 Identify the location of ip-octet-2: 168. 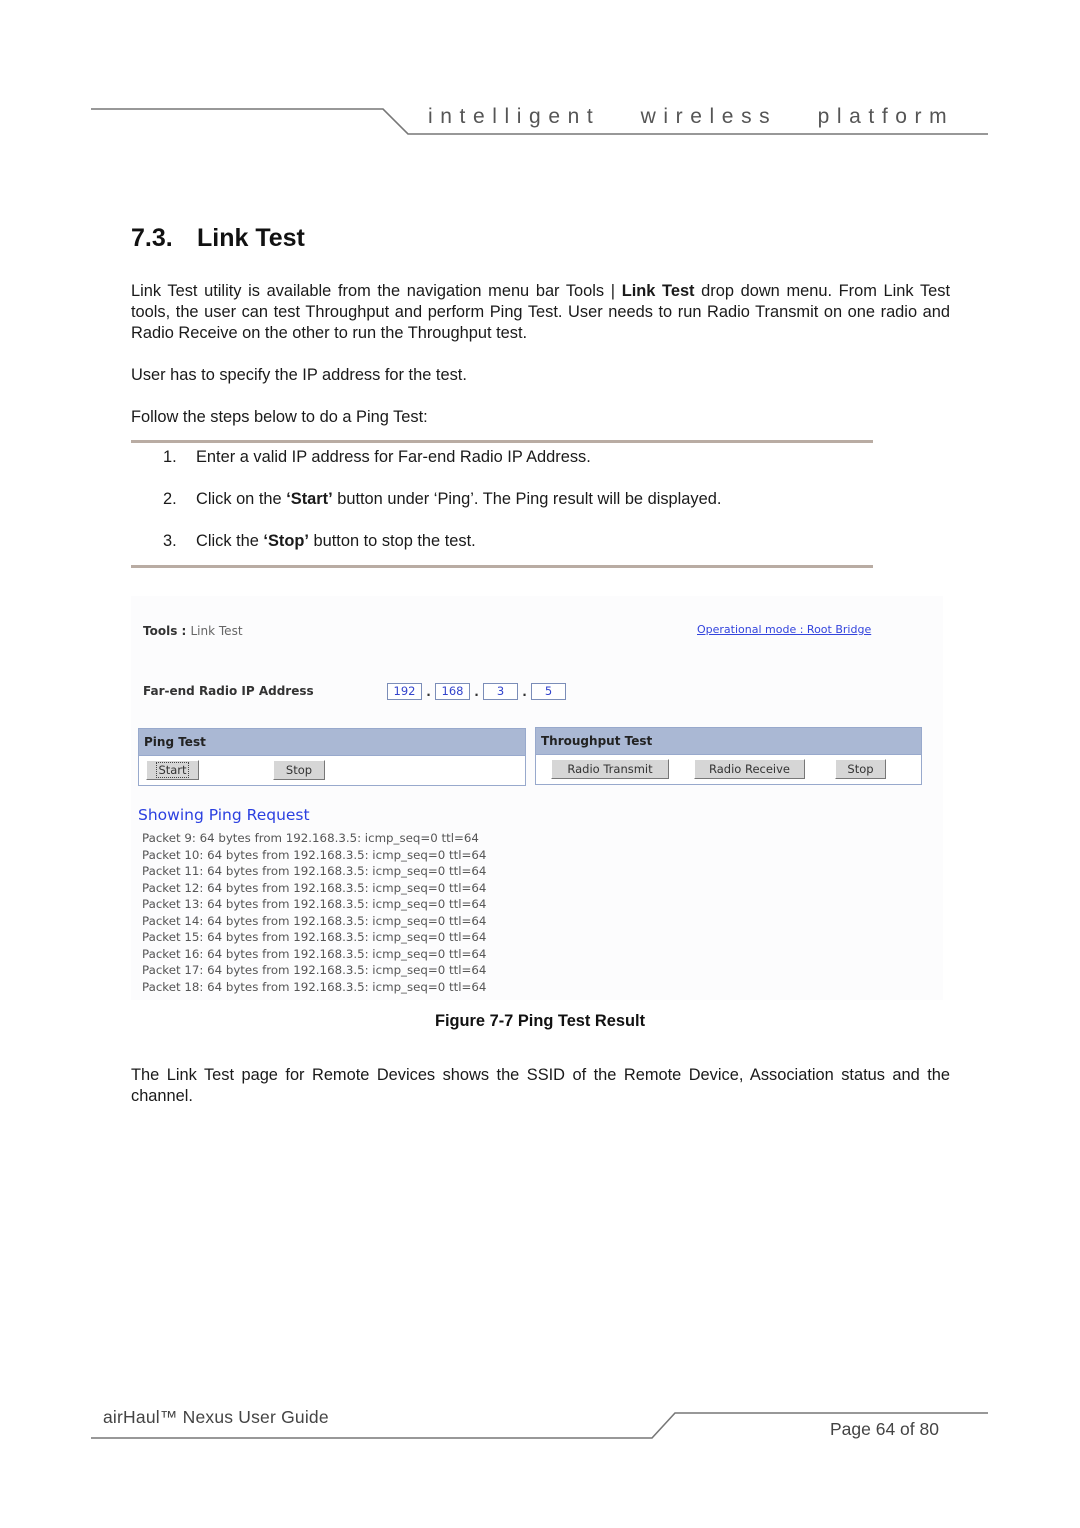
(452, 691).